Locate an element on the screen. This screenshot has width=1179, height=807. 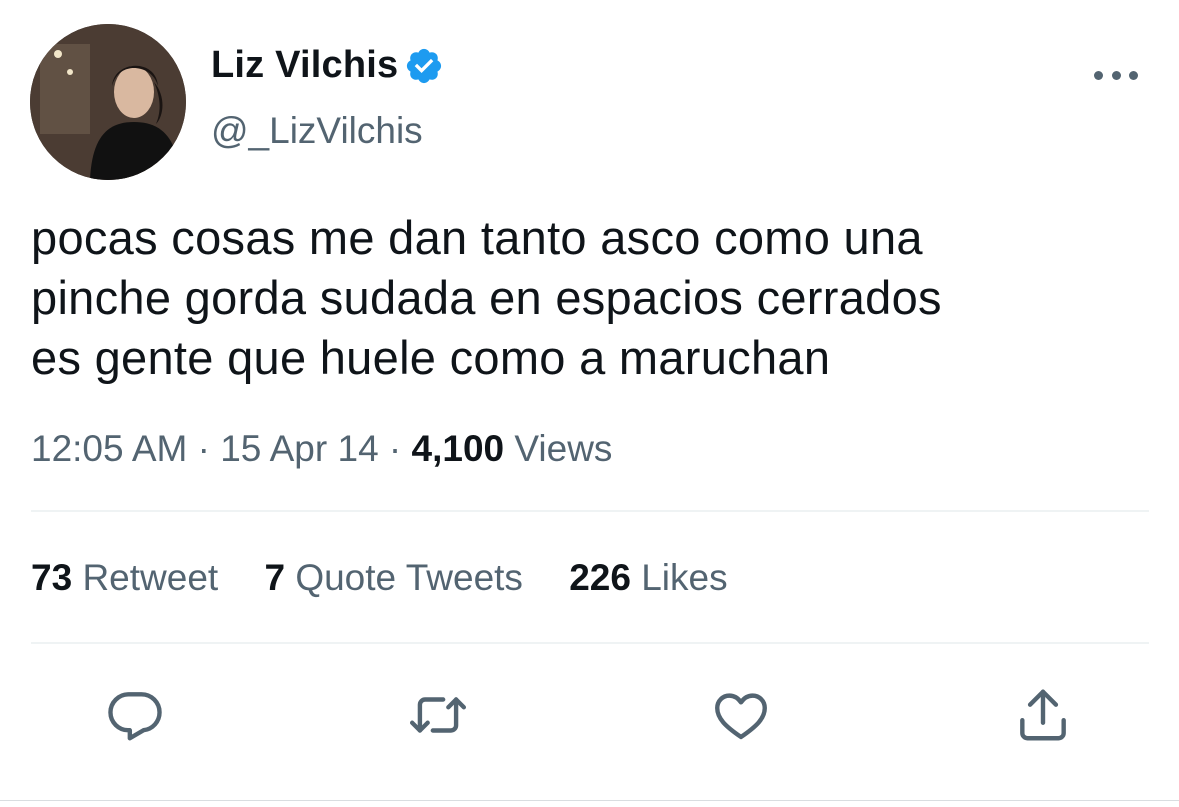
author-handle: @_LizVilchis is located at coordinates (317, 131).